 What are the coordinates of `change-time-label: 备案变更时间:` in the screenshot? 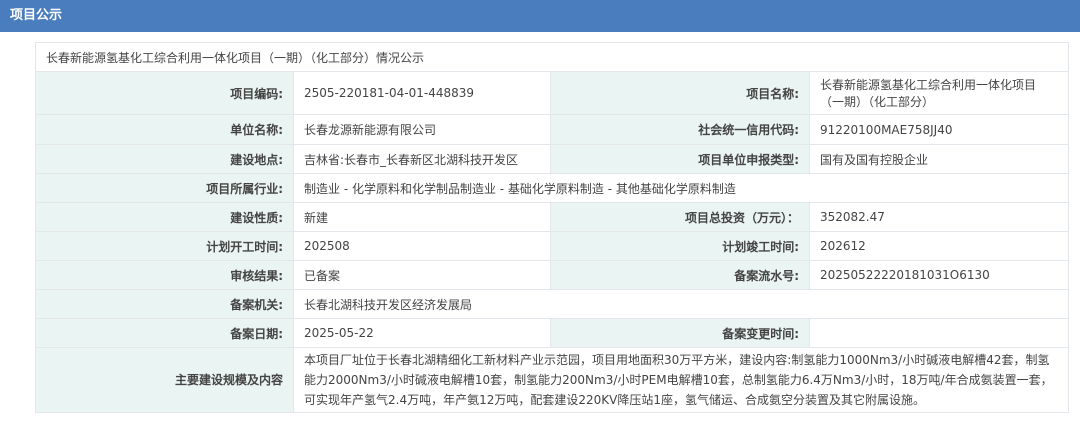 It's located at (680, 333).